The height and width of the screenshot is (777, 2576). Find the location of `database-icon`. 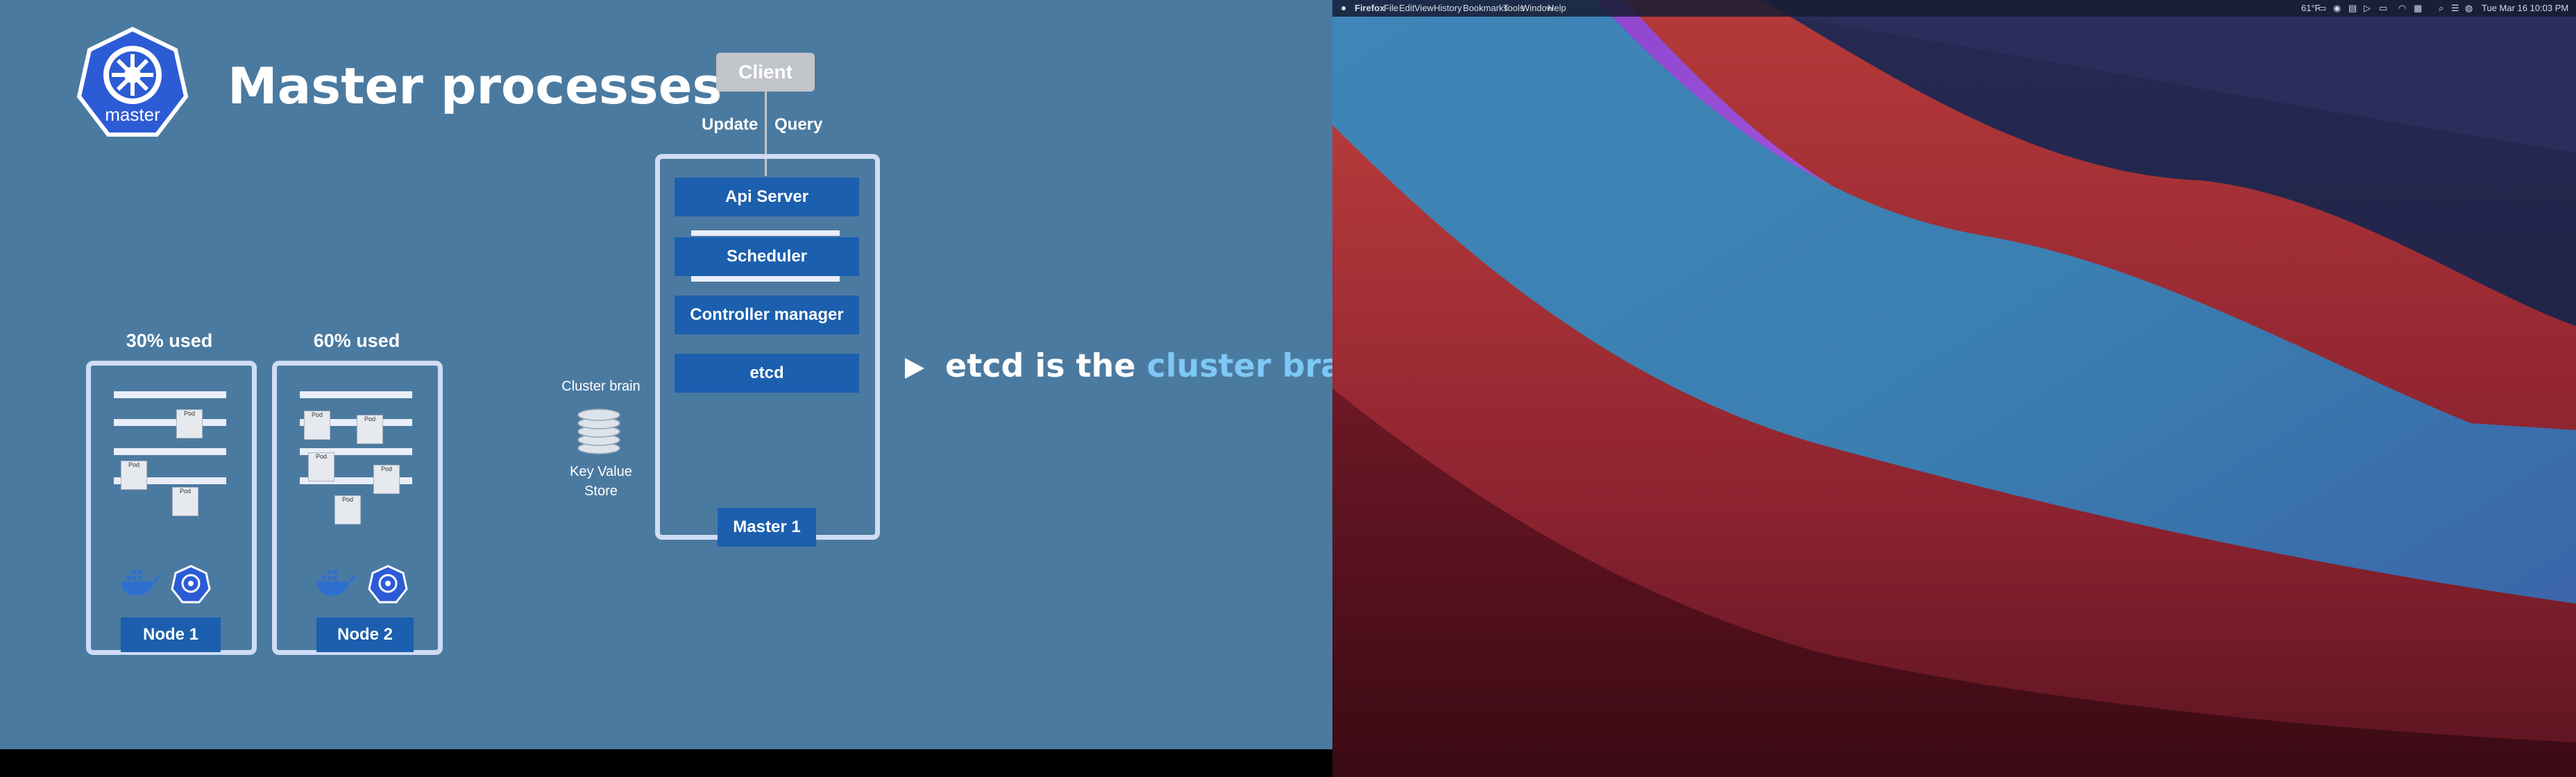

database-icon is located at coordinates (599, 431).